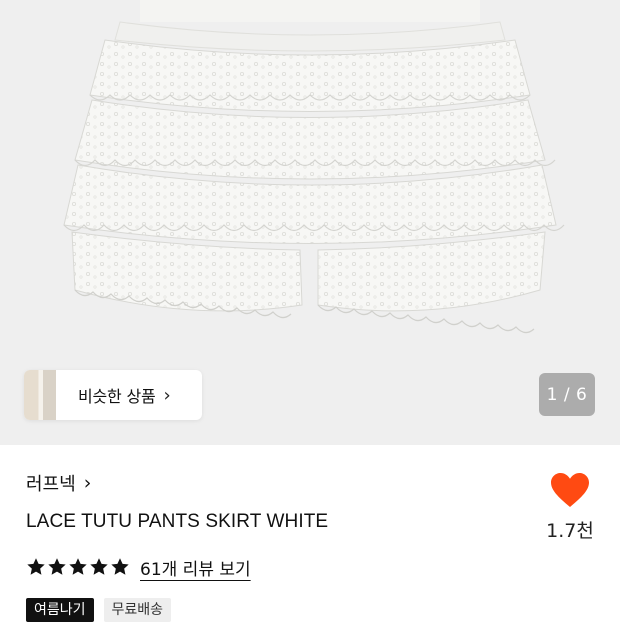 Image resolution: width=620 pixels, height=622 pixels. Describe the element at coordinates (117, 396) in the screenshot. I see `similar-products-label: 비슷한 상품` at that location.